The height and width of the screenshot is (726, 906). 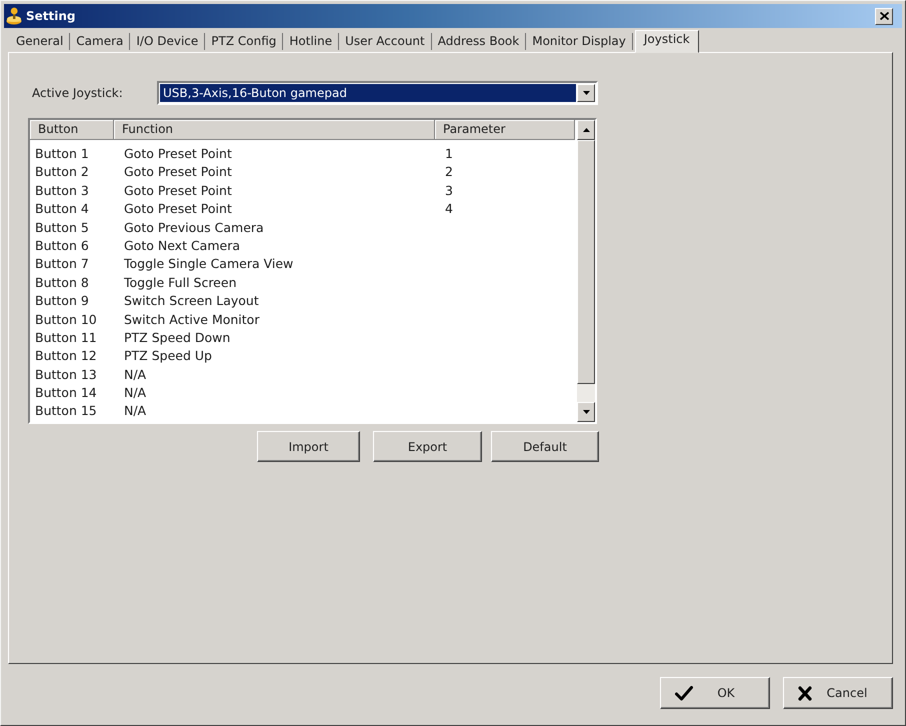 What do you see at coordinates (62, 191) in the screenshot?
I see `table-cell-text: Button 3` at bounding box center [62, 191].